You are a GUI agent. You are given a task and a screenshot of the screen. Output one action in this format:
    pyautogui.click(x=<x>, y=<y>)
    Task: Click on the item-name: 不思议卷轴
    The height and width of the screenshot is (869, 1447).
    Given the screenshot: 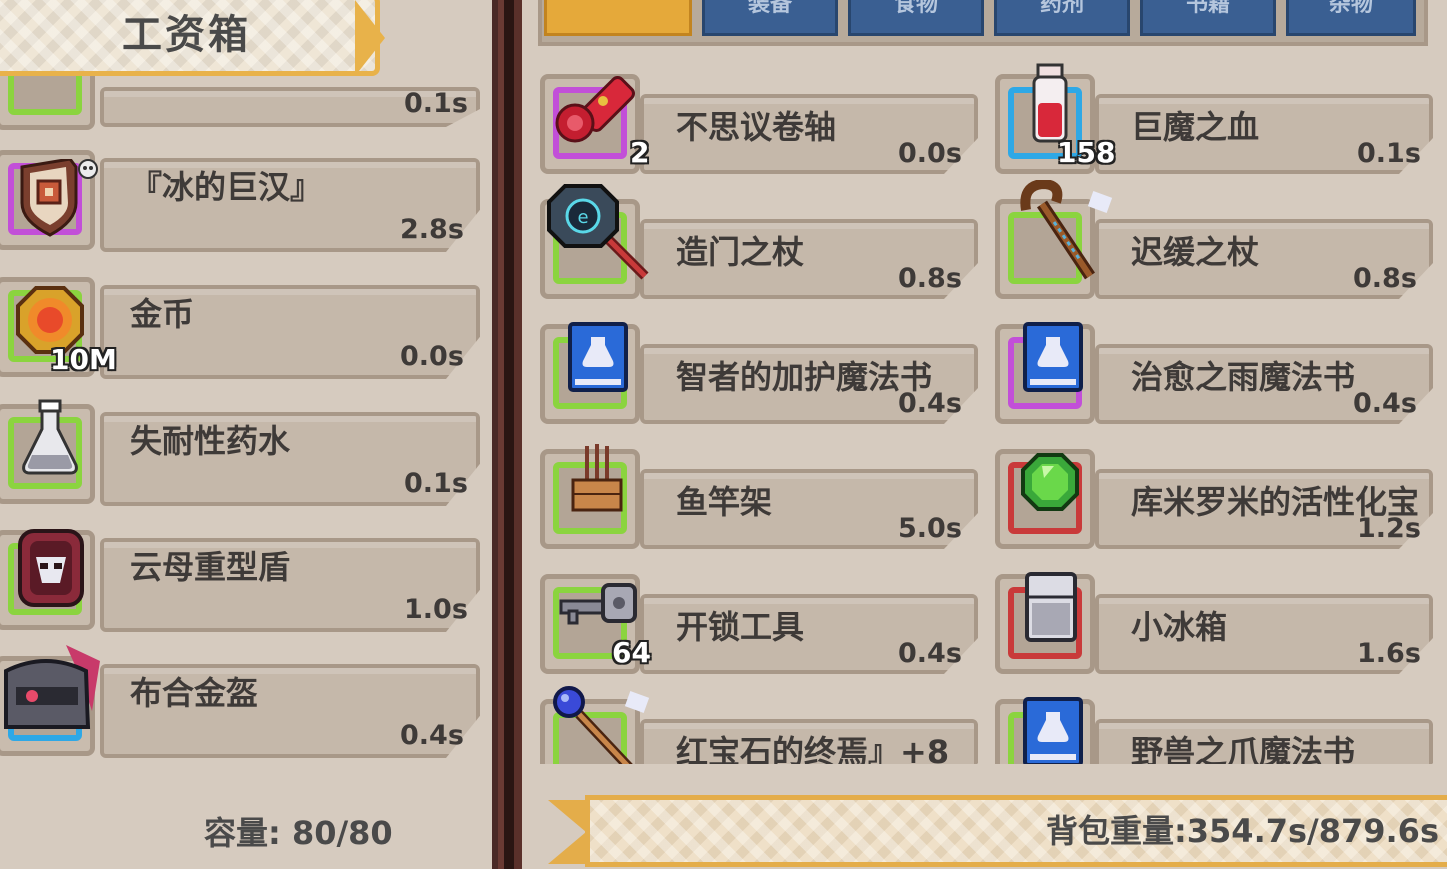 What is the action you would take?
    pyautogui.click(x=756, y=127)
    